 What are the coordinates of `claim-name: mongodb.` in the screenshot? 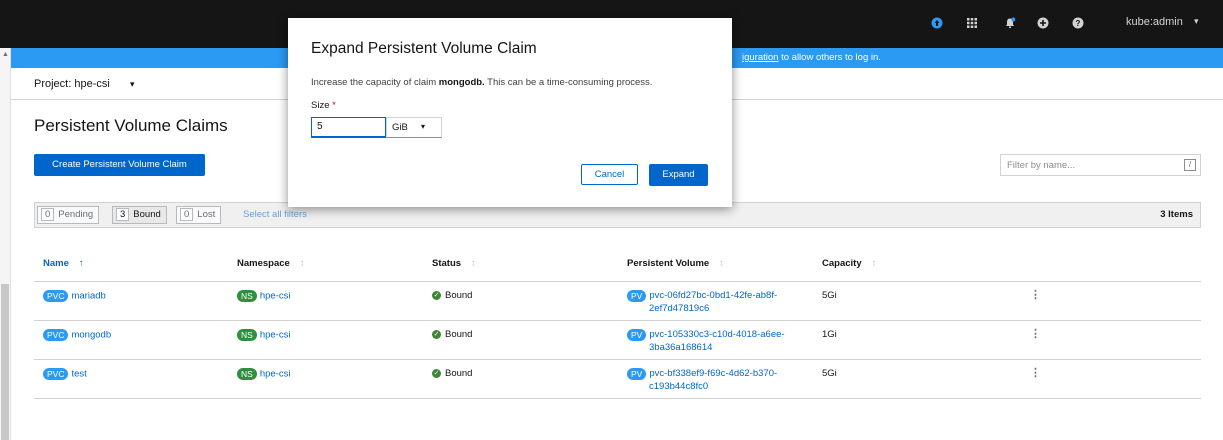 It's located at (461, 82).